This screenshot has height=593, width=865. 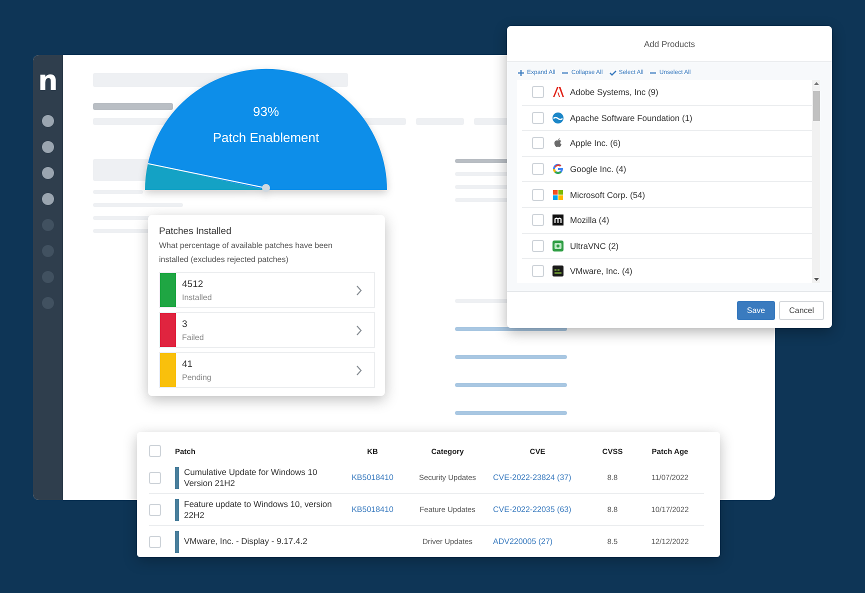 What do you see at coordinates (667, 144) in the screenshot?
I see `product-row: Apple Inc. (6)` at bounding box center [667, 144].